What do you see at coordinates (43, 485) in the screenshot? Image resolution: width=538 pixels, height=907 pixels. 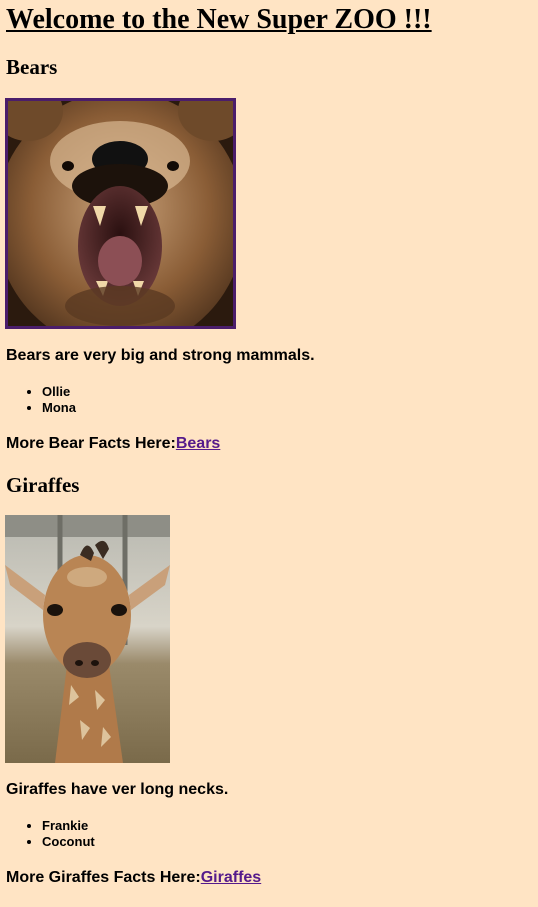 I see `giraffes-heading: Giraffes` at bounding box center [43, 485].